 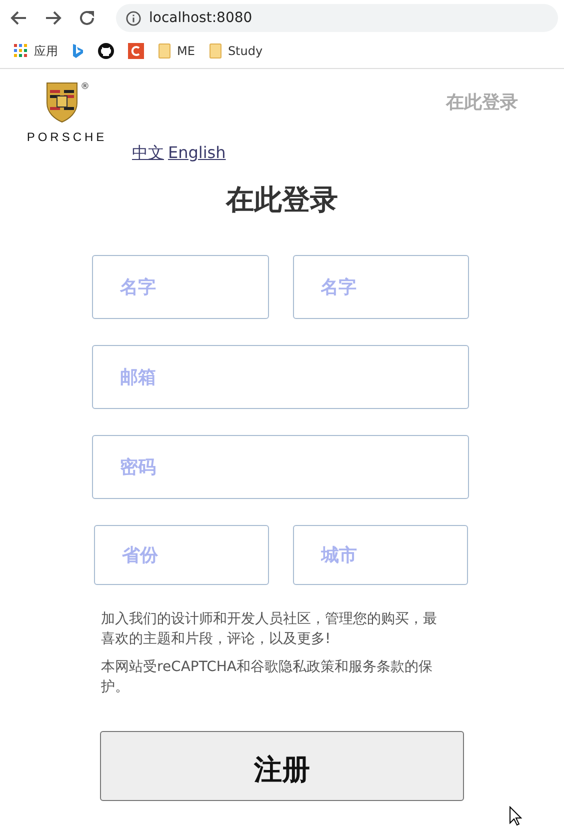 What do you see at coordinates (148, 153) in the screenshot?
I see `language-link: 中文` at bounding box center [148, 153].